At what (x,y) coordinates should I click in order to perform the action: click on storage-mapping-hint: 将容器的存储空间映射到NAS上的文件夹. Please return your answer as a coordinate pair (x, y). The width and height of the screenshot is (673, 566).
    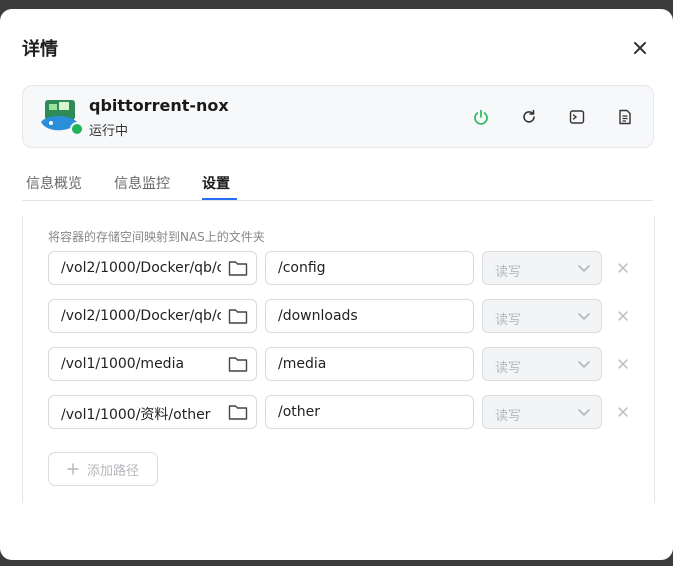
    Looking at the image, I should click on (156, 237).